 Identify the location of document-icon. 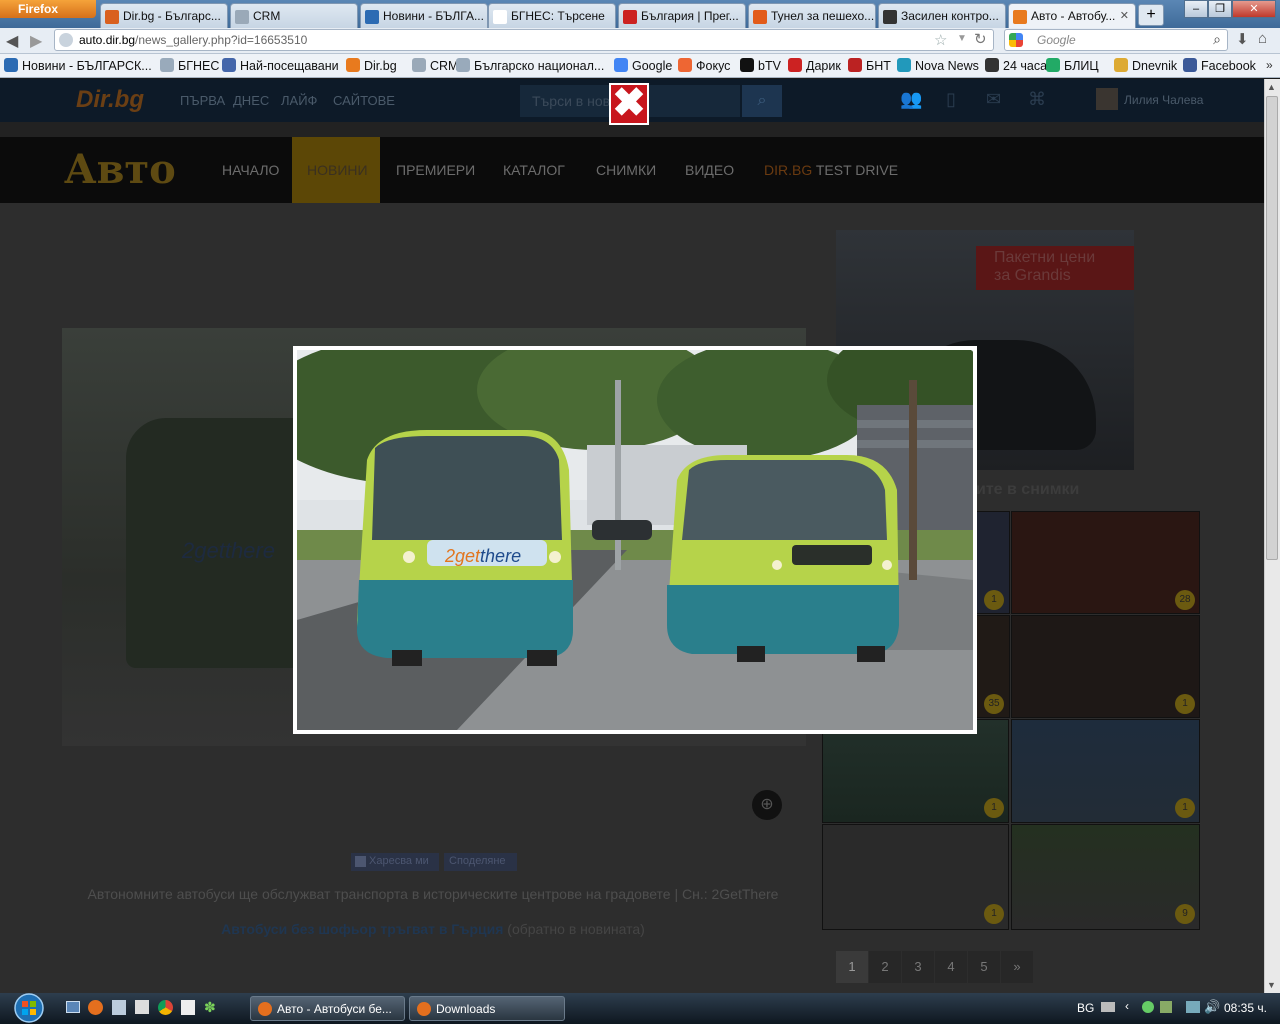
(188, 1007).